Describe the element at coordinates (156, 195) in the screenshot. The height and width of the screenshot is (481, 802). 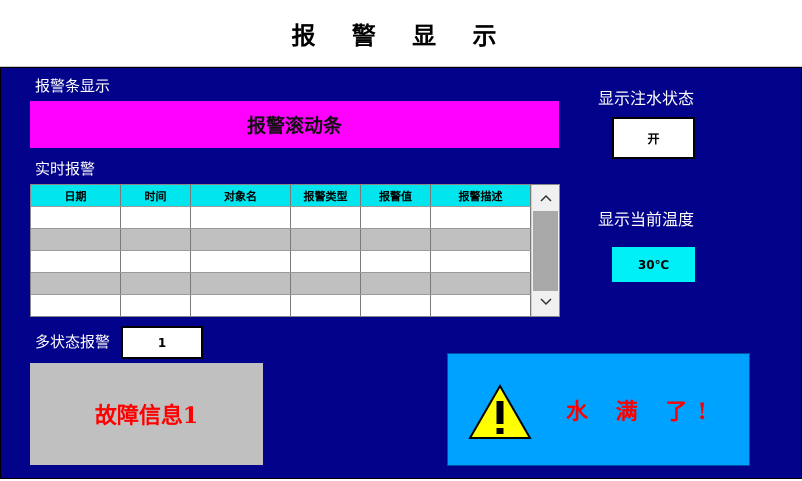
I see `col-time: 时间` at that location.